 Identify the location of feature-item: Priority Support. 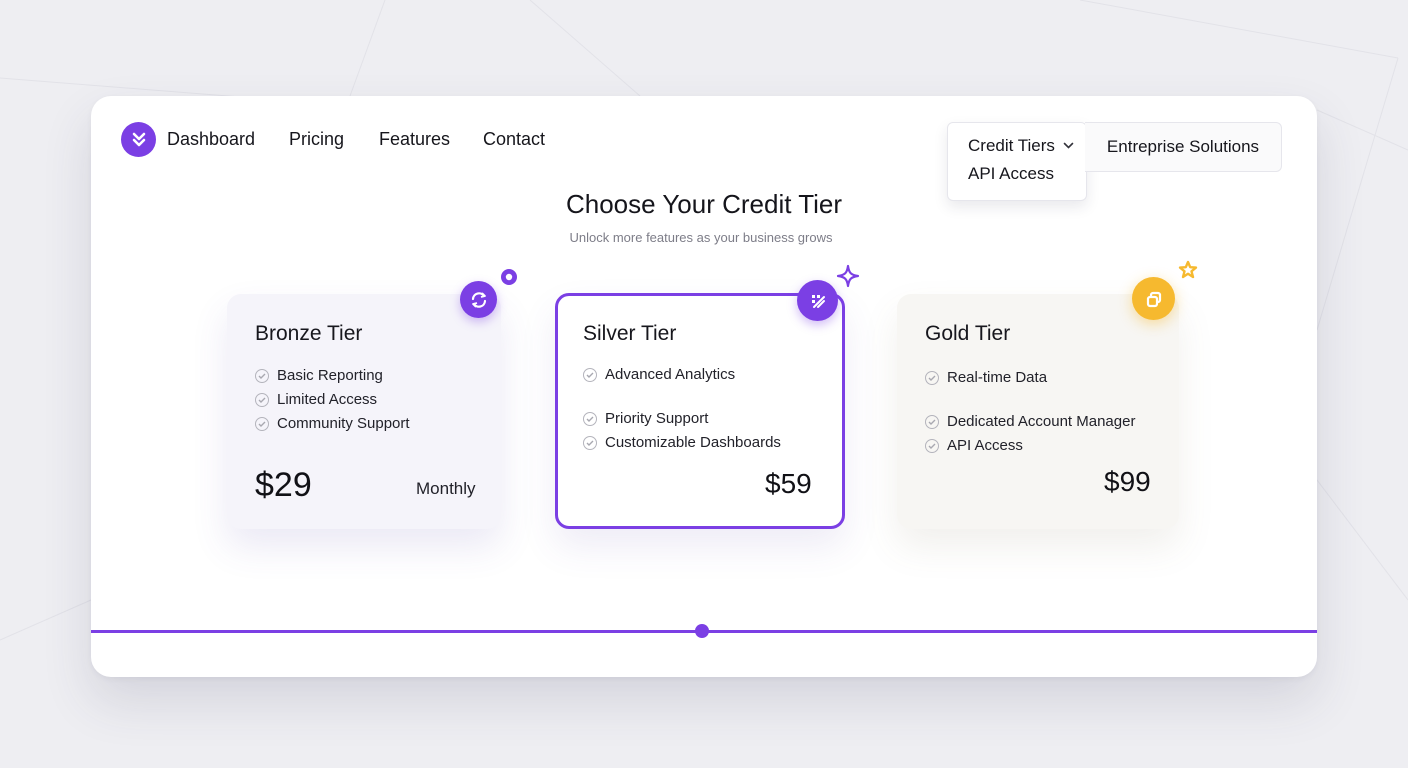
(645, 418).